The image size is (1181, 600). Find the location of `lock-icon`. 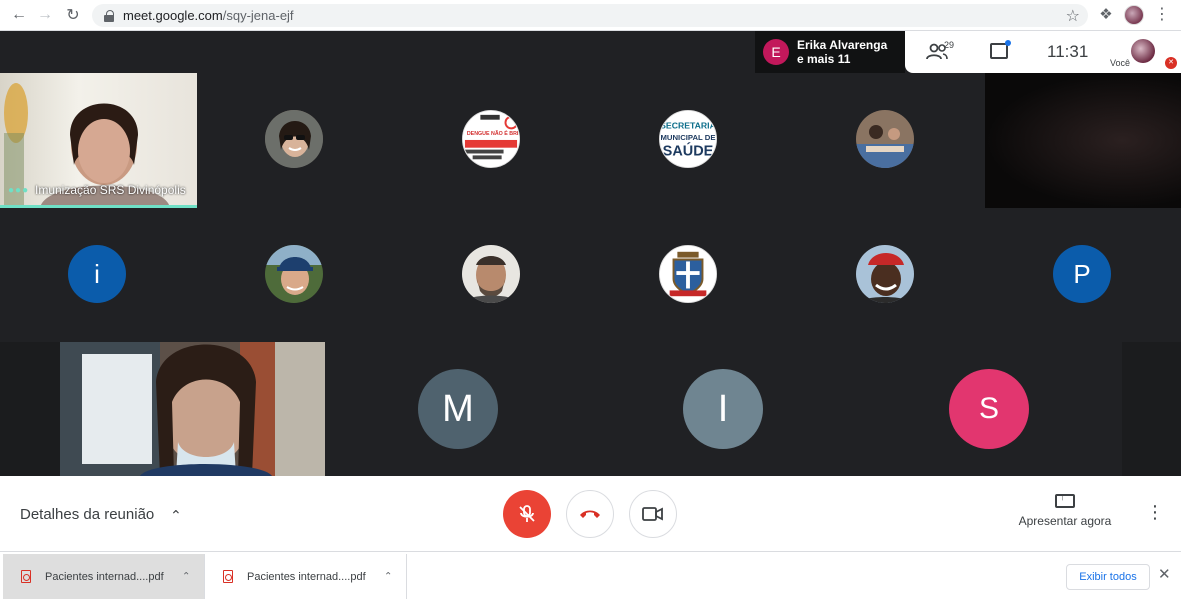

lock-icon is located at coordinates (109, 16).